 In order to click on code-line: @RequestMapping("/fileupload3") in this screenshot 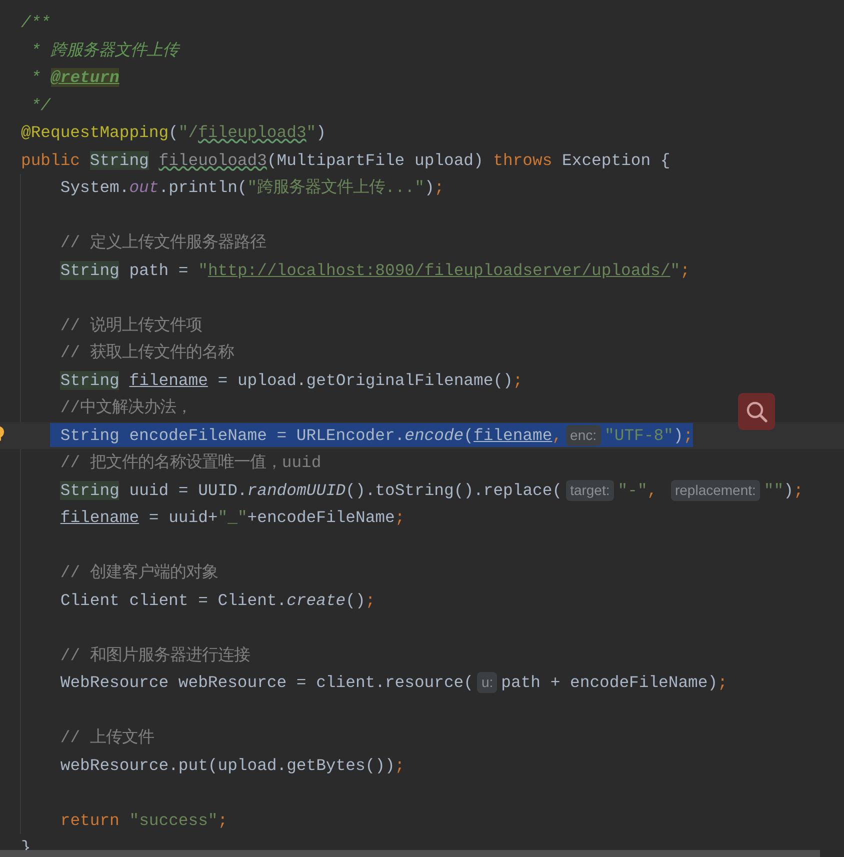, I will do `click(173, 133)`.